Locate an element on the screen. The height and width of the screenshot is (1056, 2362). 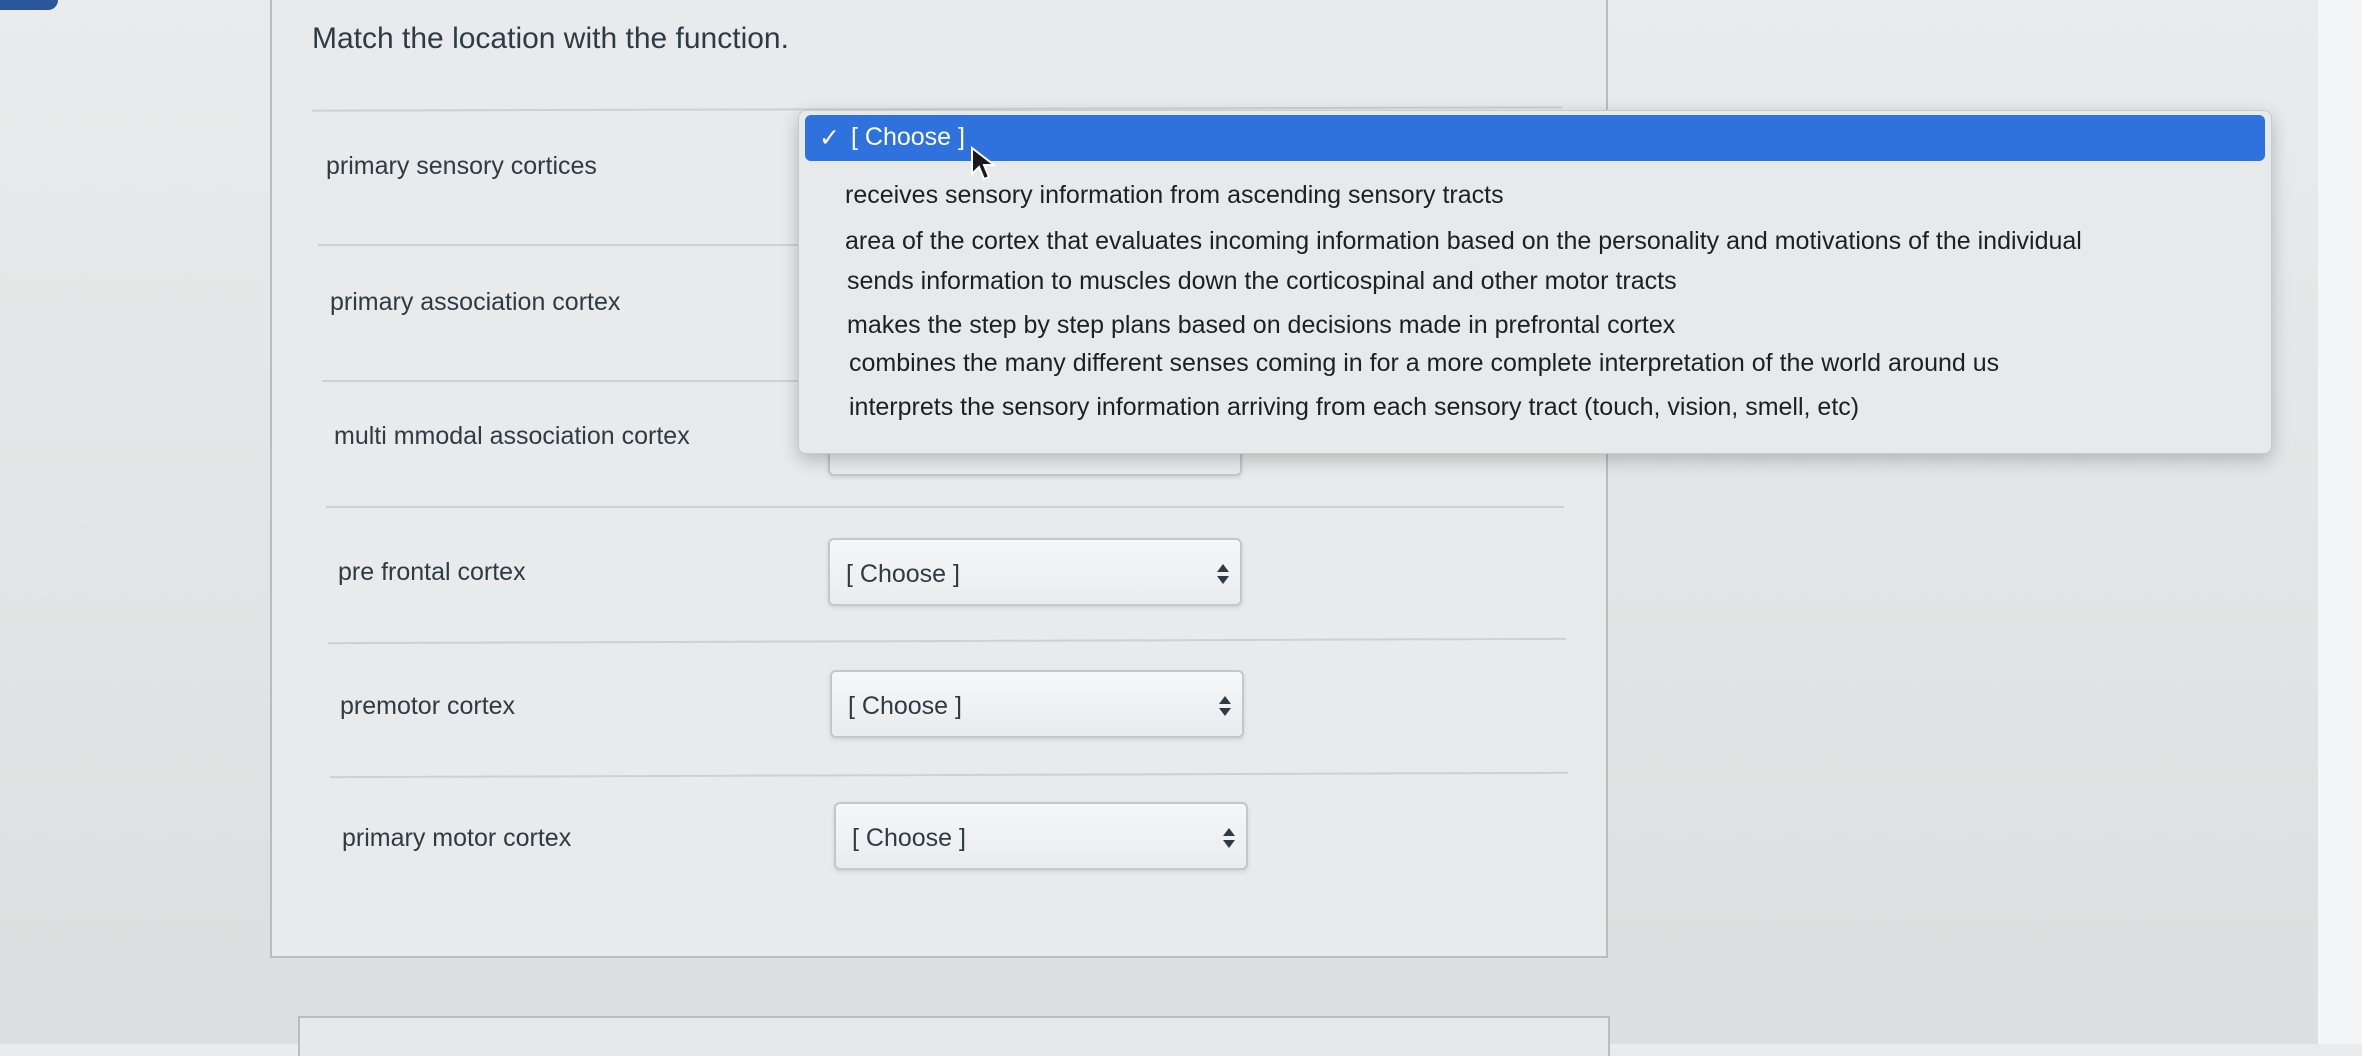
check-icon: ✓ is located at coordinates (829, 138).